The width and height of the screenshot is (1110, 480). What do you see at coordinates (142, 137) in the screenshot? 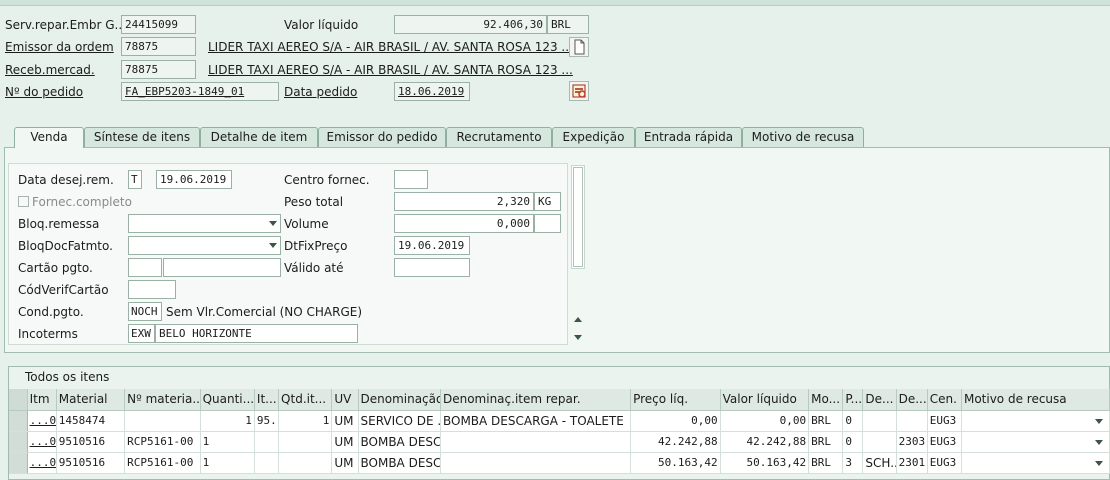
I see `tab-sintese-itens: Síntese de itens` at bounding box center [142, 137].